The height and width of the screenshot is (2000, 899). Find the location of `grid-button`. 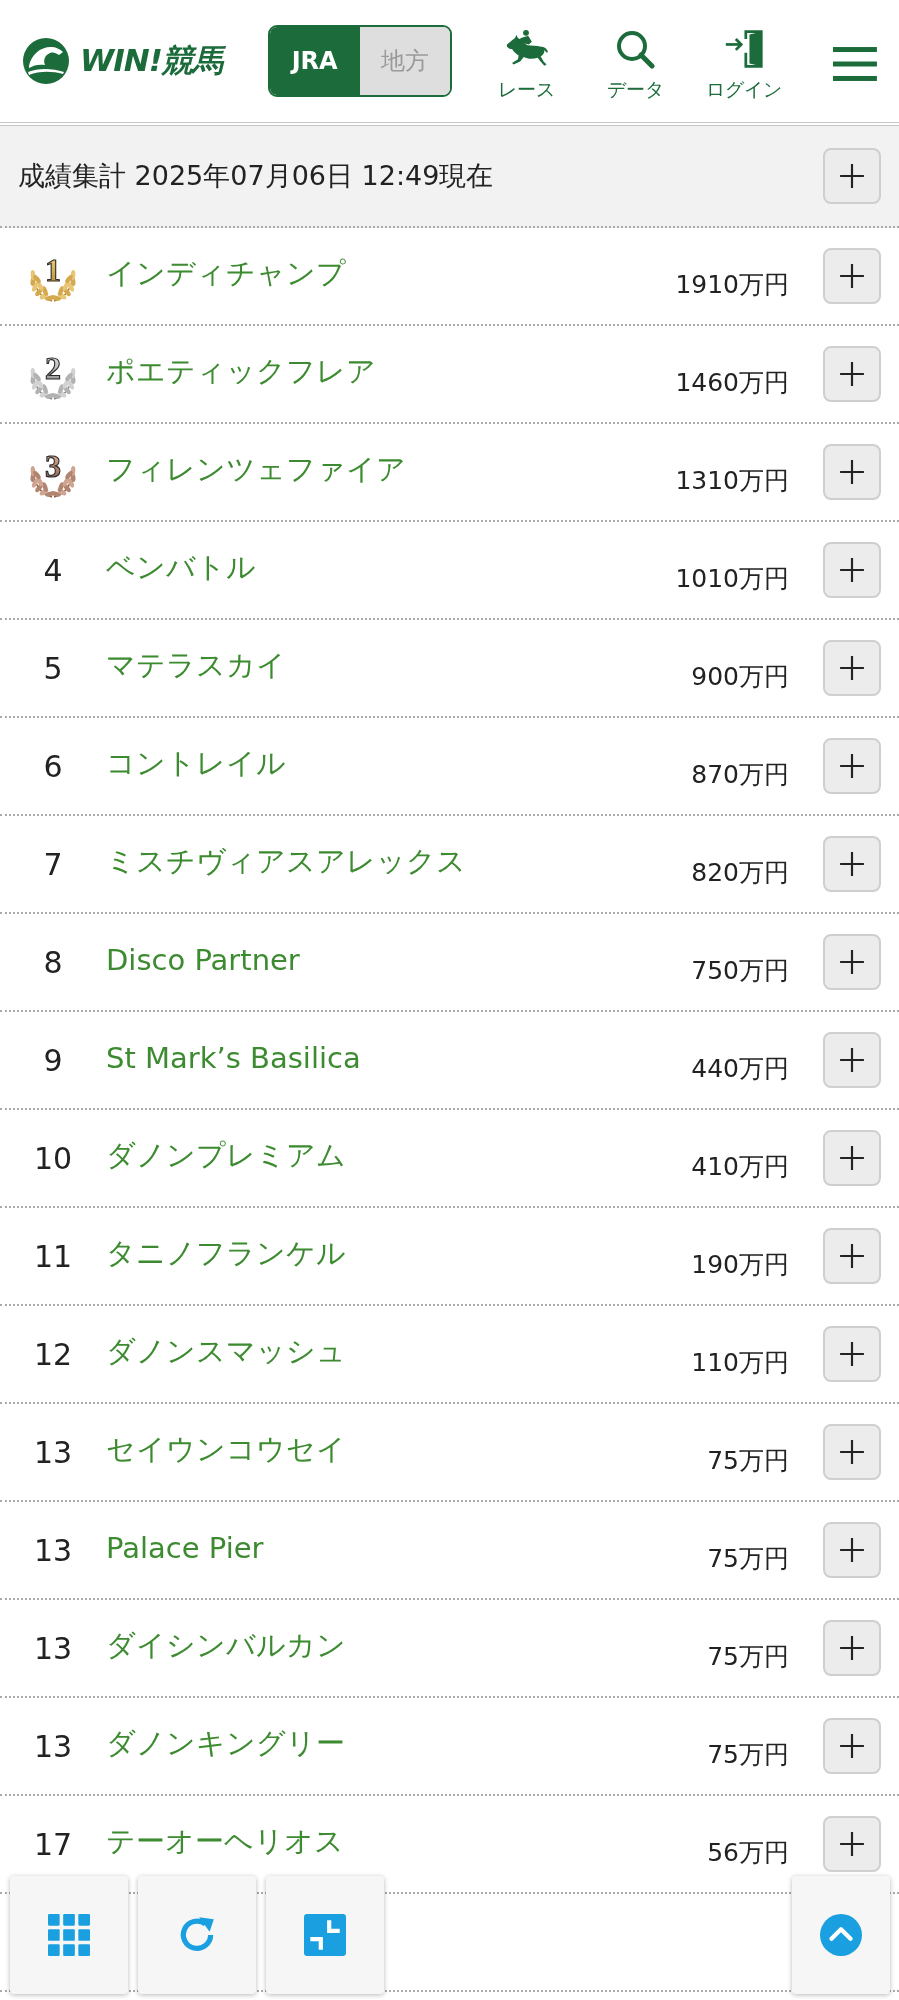

grid-button is located at coordinates (69, 1935).